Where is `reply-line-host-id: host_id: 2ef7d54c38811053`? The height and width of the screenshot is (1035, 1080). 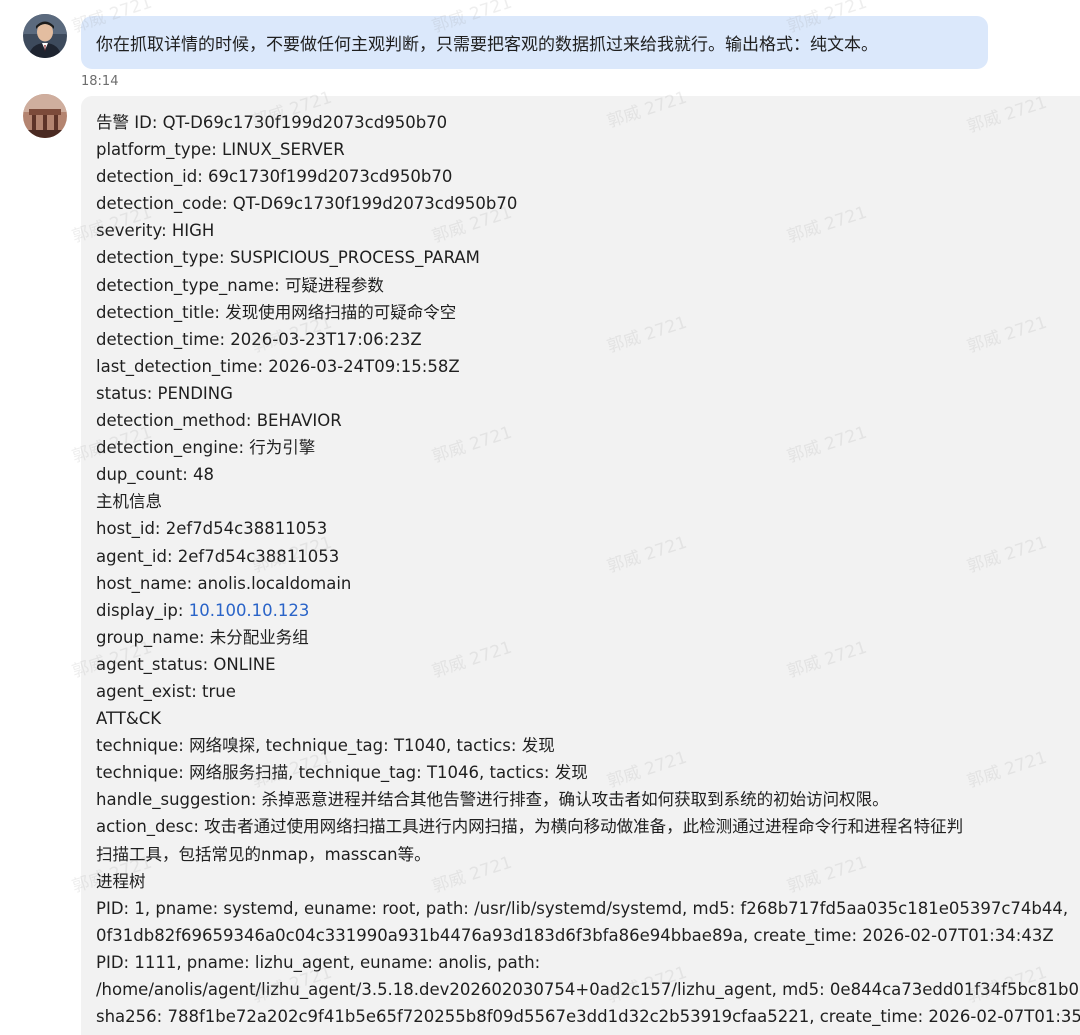
reply-line-host-id: host_id: 2ef7d54c38811053 is located at coordinates (212, 529).